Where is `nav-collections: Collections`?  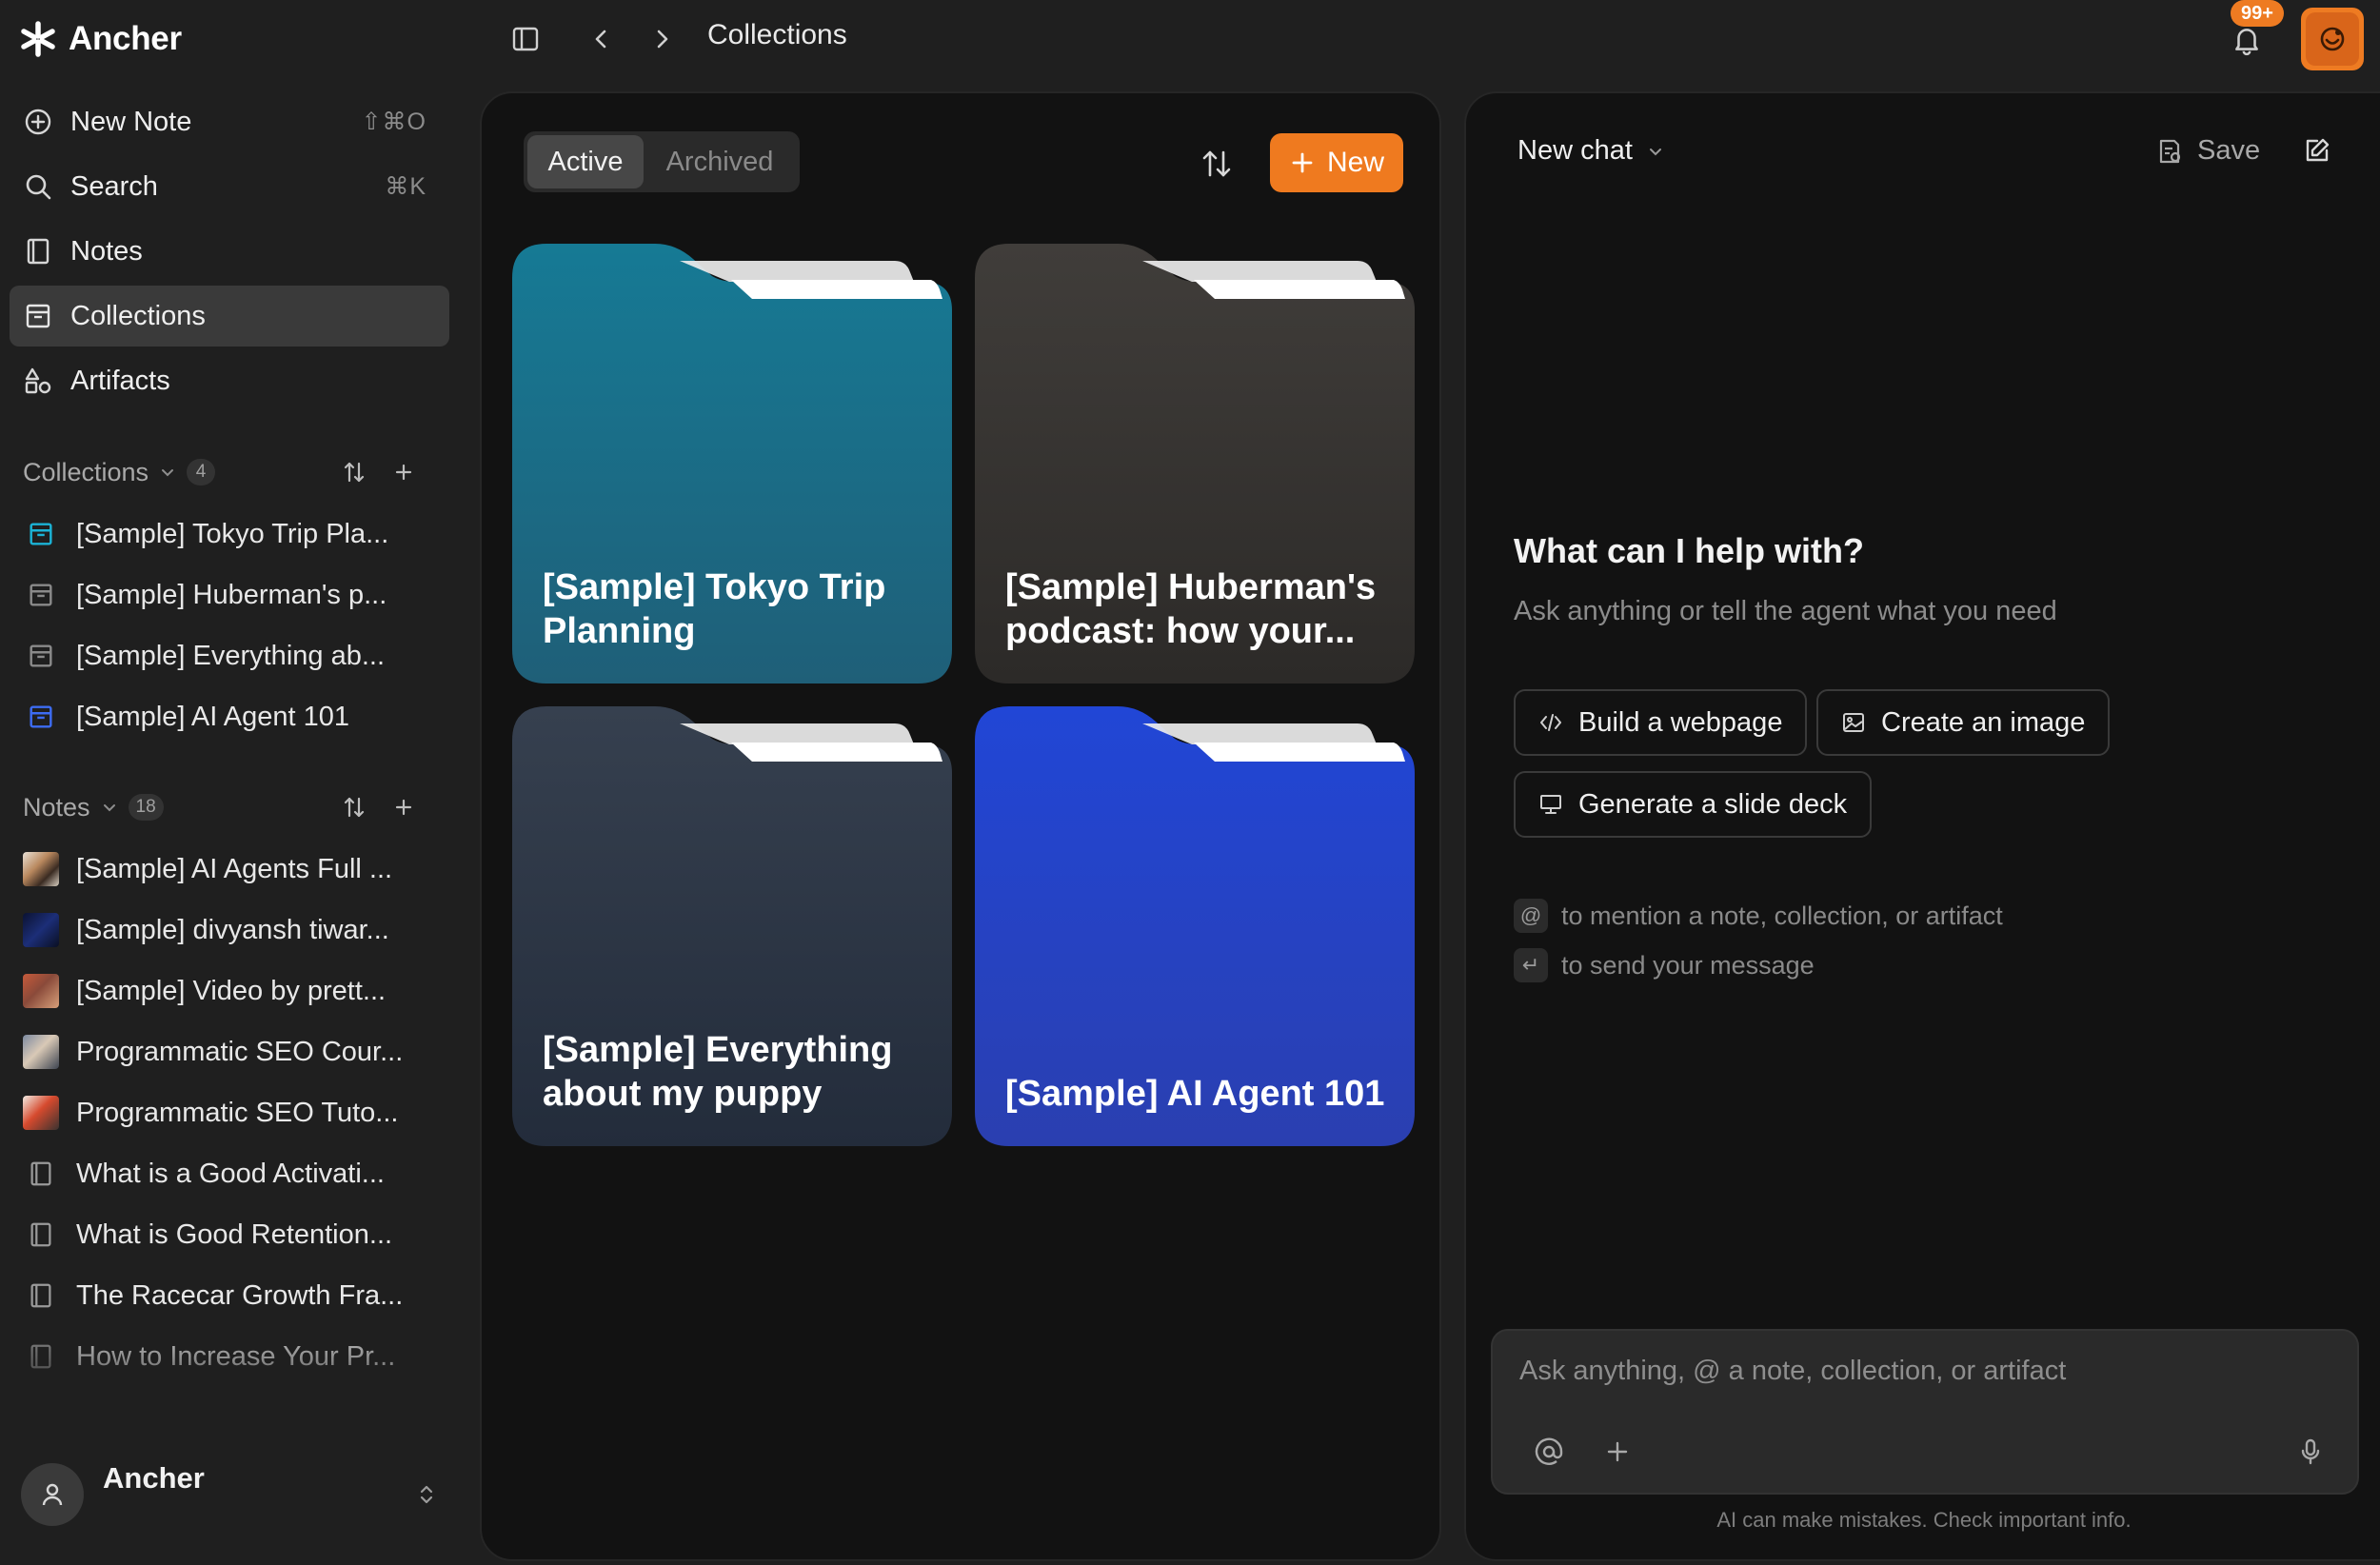 nav-collections: Collections is located at coordinates (229, 316).